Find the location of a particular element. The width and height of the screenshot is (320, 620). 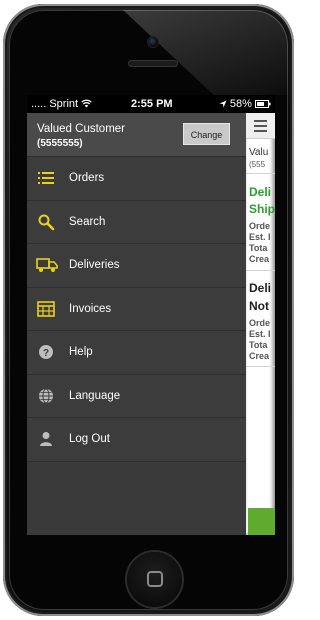

card1-line4: Crea is located at coordinates (259, 259).